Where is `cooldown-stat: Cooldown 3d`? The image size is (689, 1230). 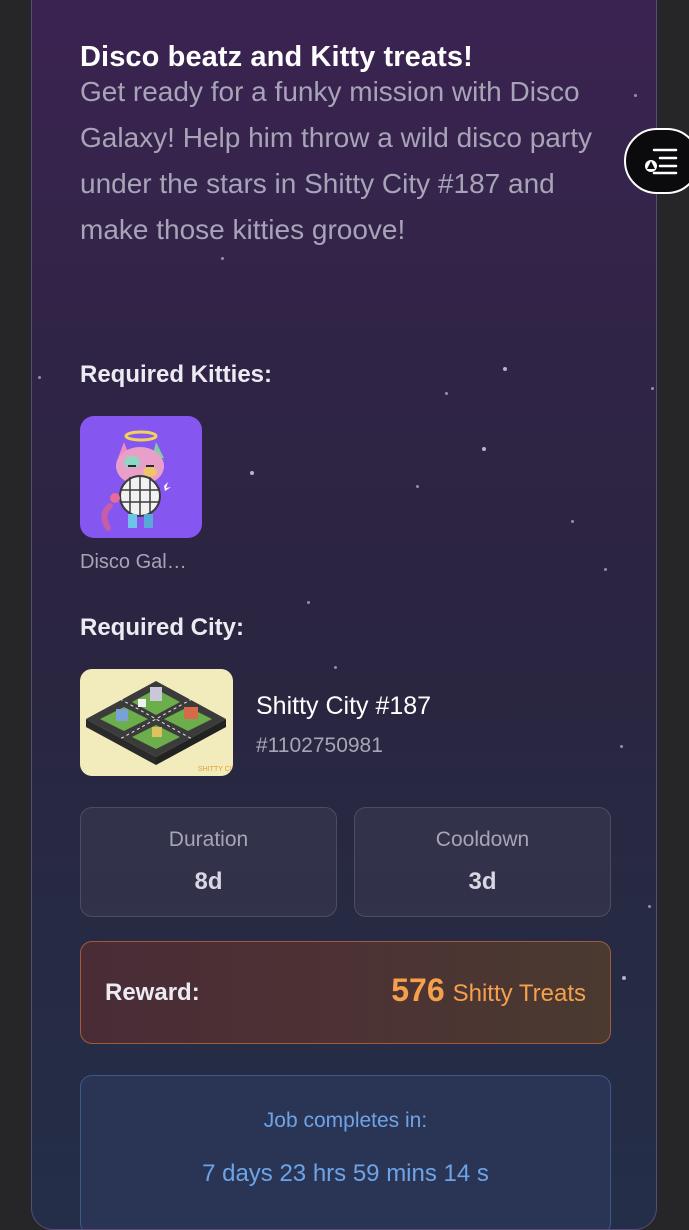
cooldown-stat: Cooldown 3d is located at coordinates (482, 862).